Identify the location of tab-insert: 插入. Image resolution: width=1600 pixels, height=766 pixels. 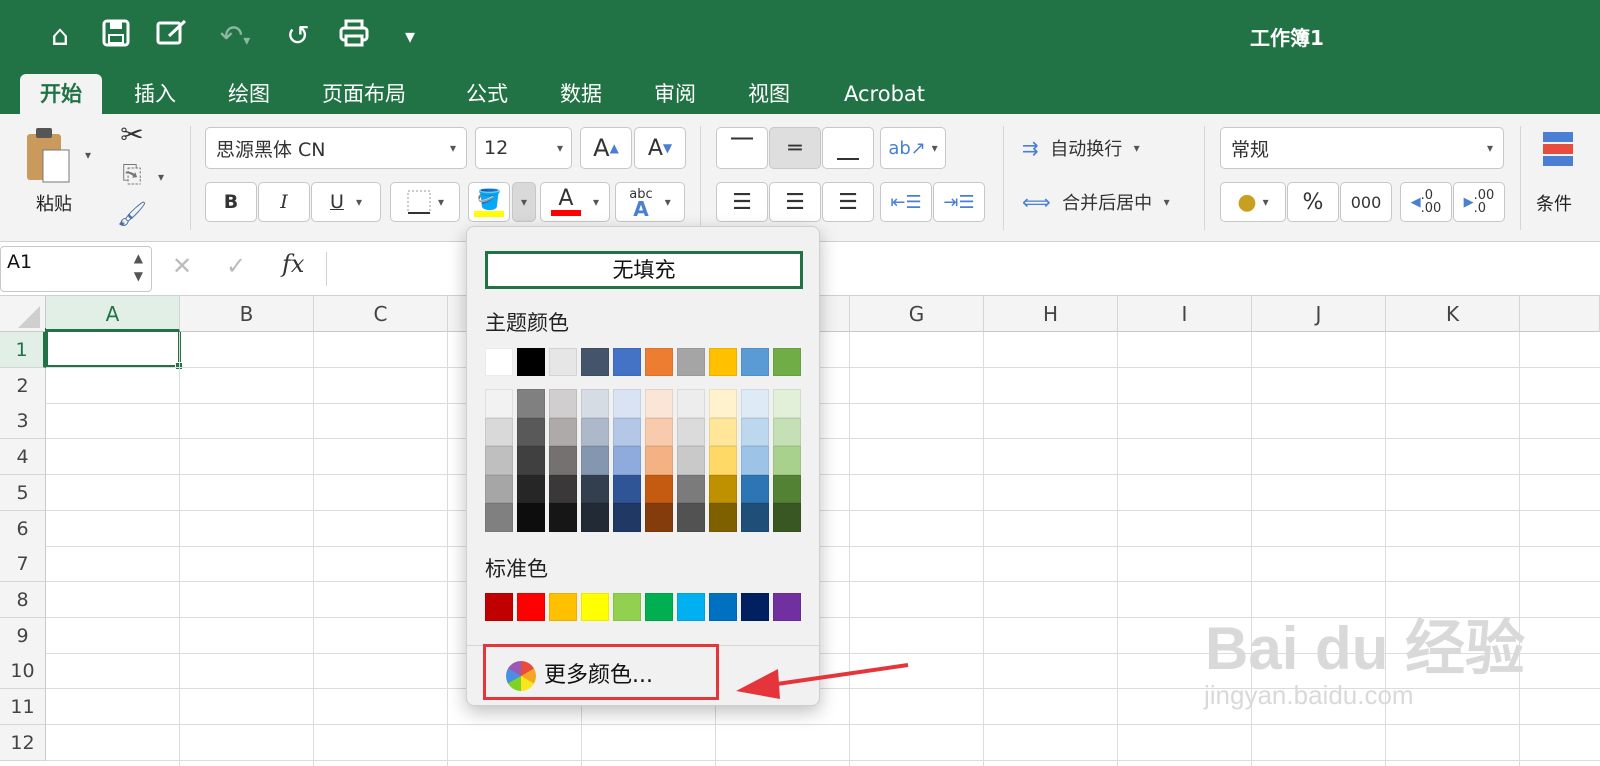
(155, 94).